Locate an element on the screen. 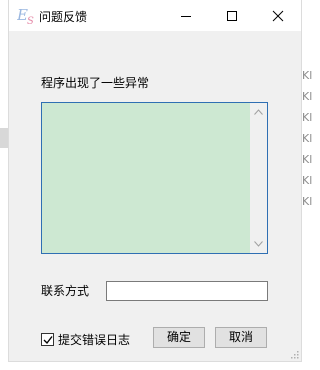  contact-input is located at coordinates (187, 291).